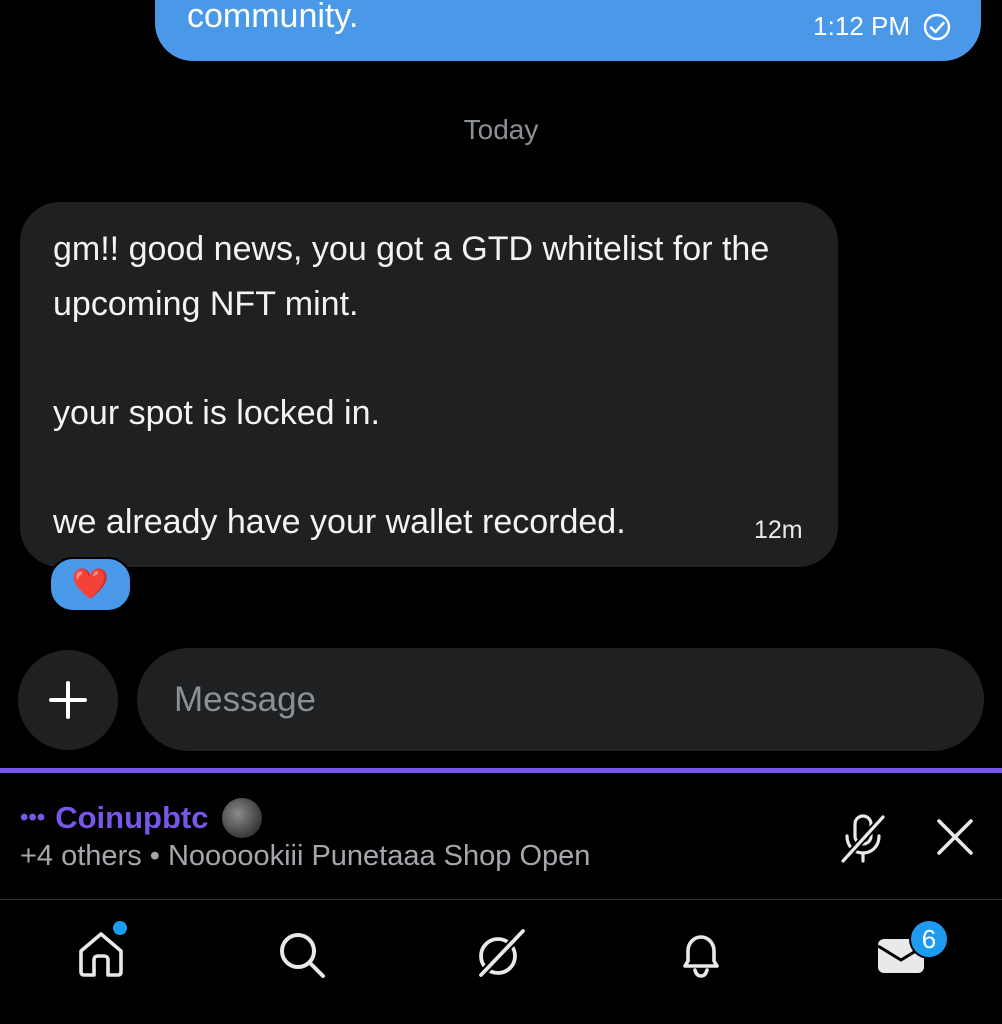  Describe the element at coordinates (861, 26) in the screenshot. I see `sent-message-time: 1:12 PM` at that location.